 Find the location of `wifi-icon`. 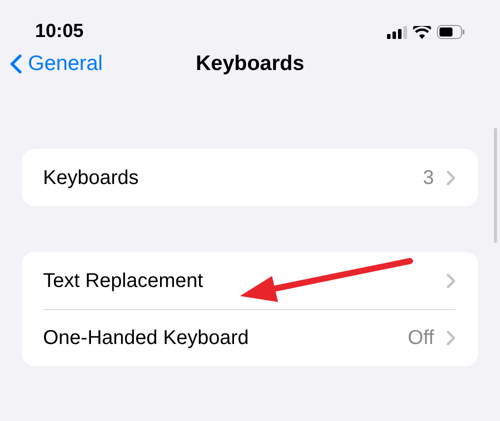

wifi-icon is located at coordinates (422, 32).